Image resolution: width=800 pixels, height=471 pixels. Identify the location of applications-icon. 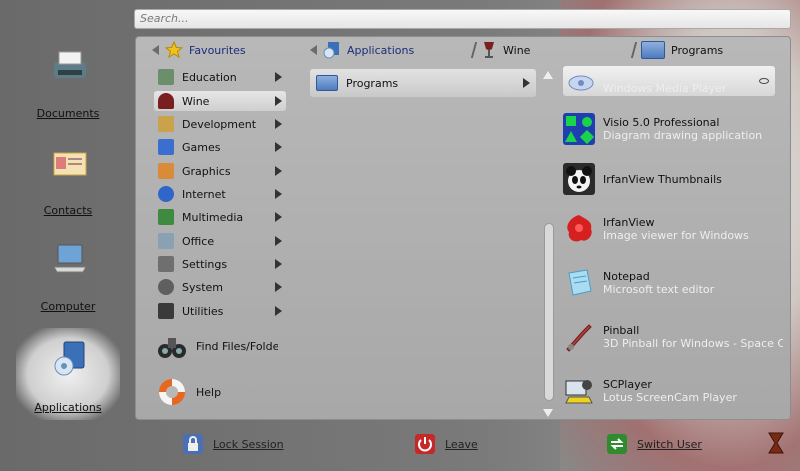
(69, 358).